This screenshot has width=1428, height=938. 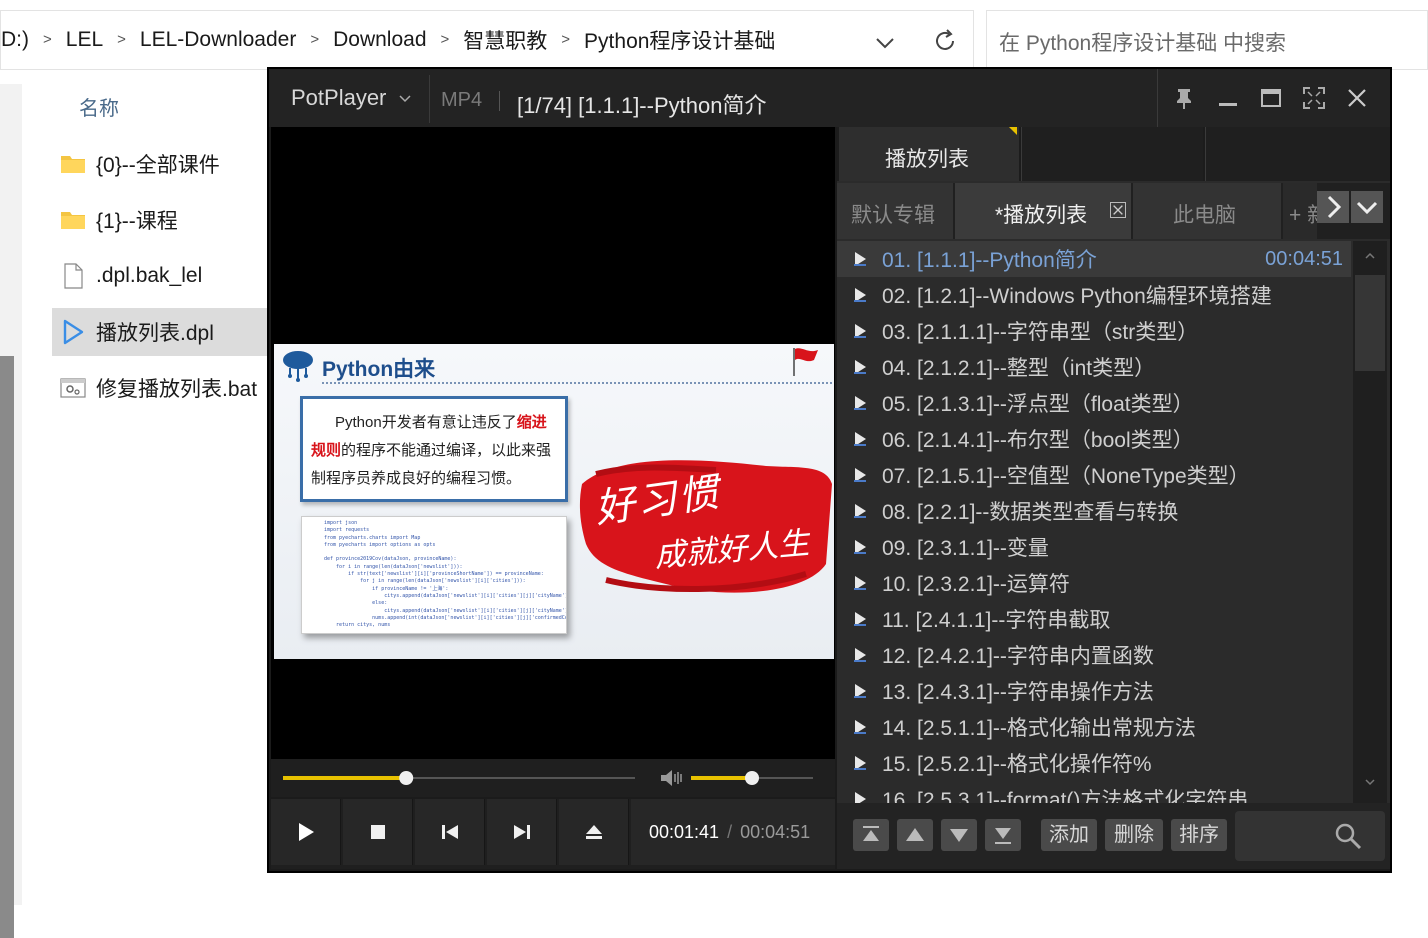 I want to click on breadcrumb-item: D:), so click(x=15, y=40).